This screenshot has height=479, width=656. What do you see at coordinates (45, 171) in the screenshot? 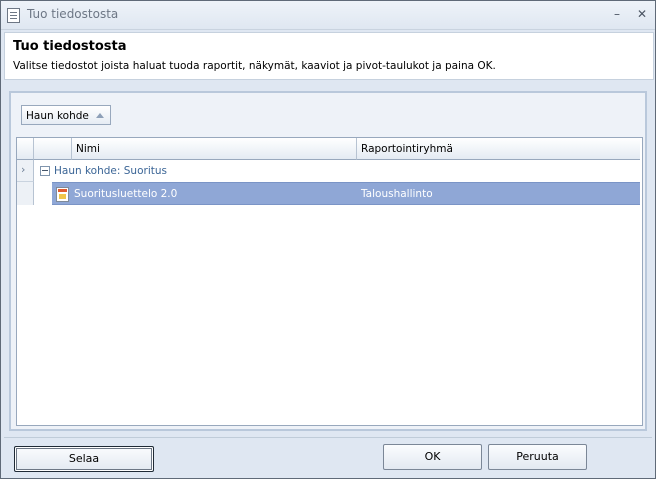
I see `collapse-toggle-icon` at bounding box center [45, 171].